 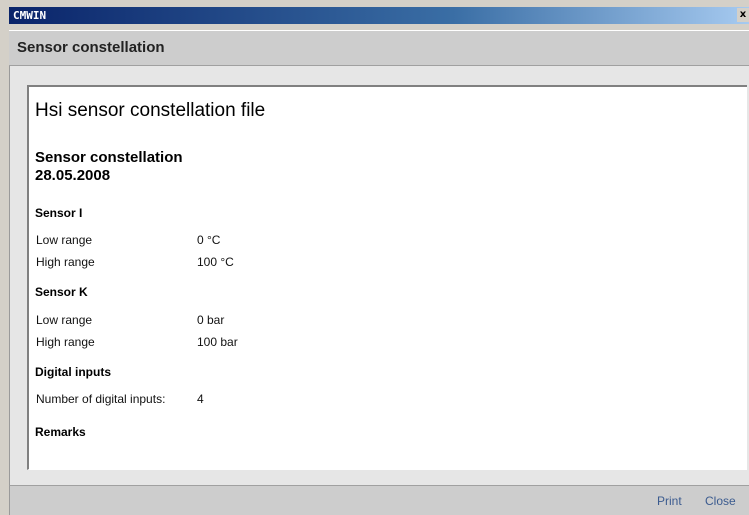 I want to click on section-heading-digital-inputs: Digital inputs, so click(x=73, y=372).